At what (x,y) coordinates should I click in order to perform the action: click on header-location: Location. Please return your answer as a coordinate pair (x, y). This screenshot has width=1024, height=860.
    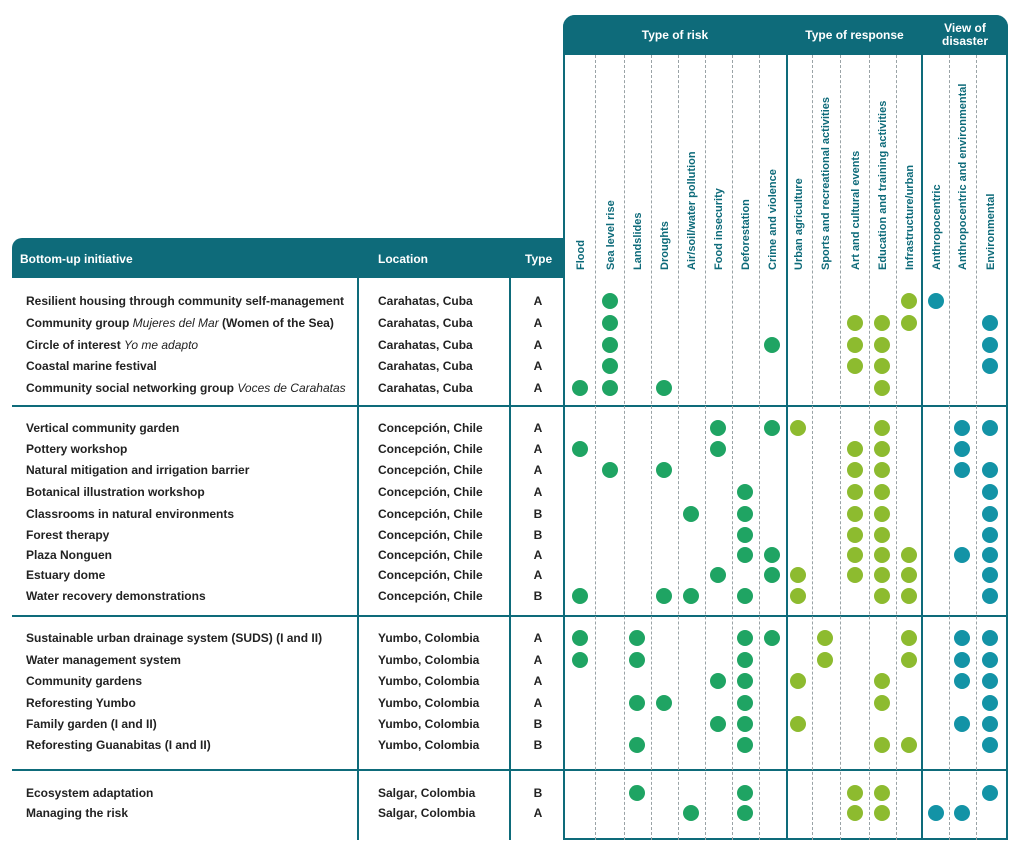
    Looking at the image, I should click on (403, 259).